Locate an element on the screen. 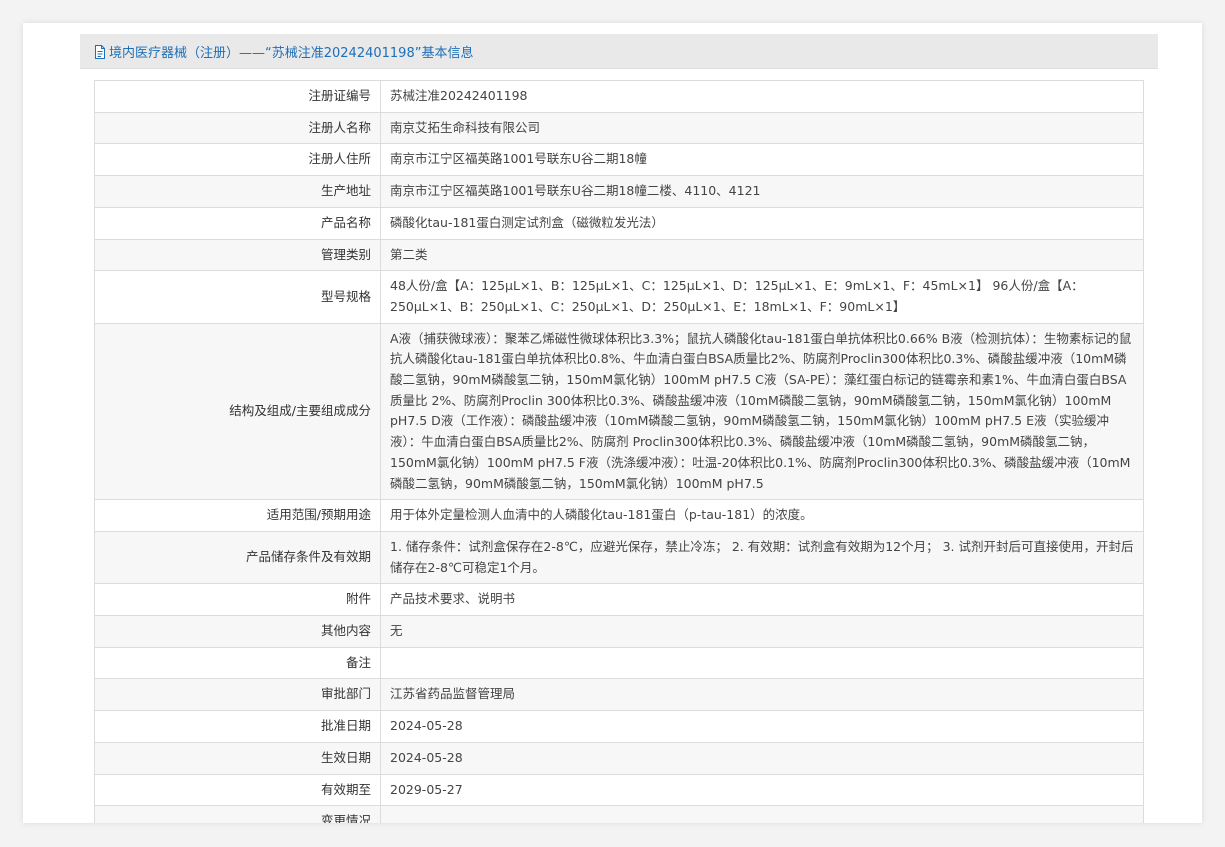 This screenshot has width=1225, height=847. table-row: 备注 is located at coordinates (619, 663).